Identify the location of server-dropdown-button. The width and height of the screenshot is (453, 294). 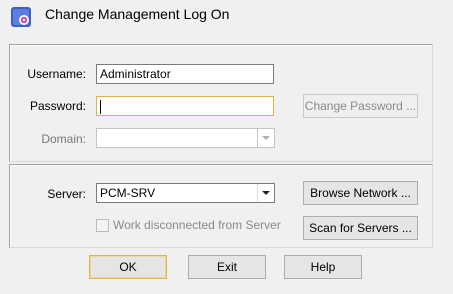
(265, 193).